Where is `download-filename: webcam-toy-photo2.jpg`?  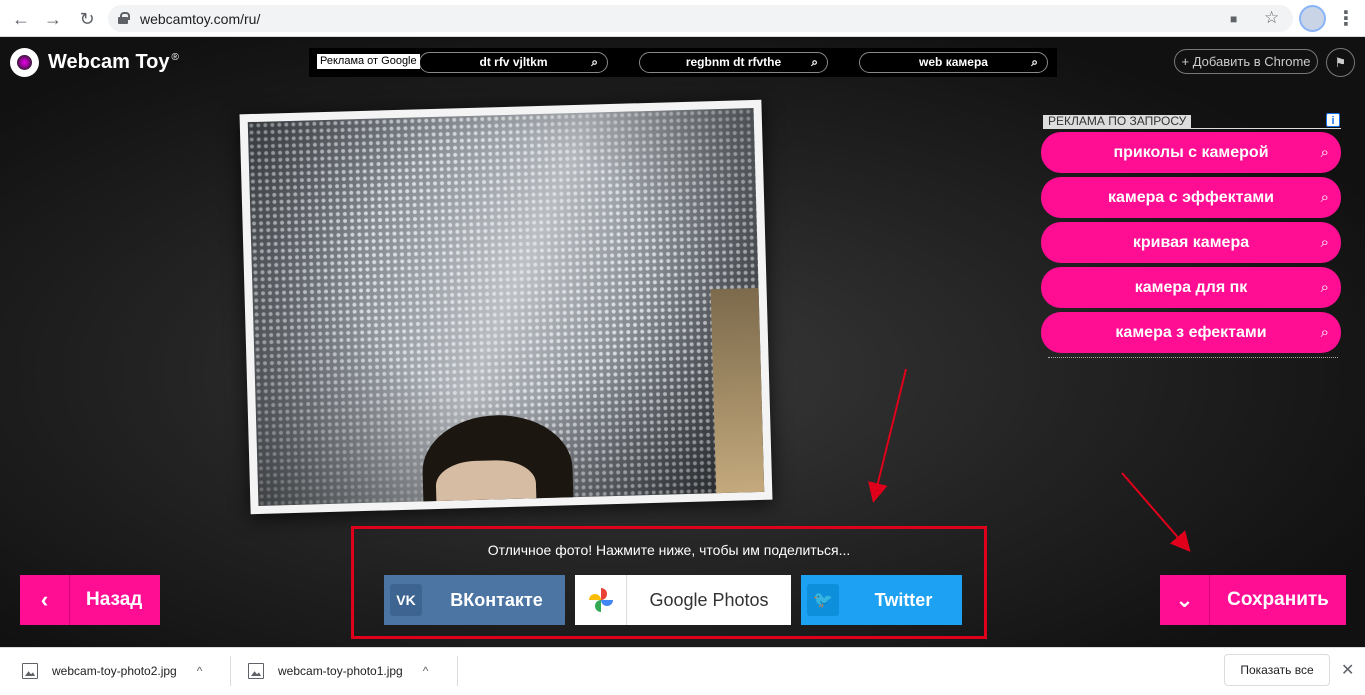 download-filename: webcam-toy-photo2.jpg is located at coordinates (114, 671).